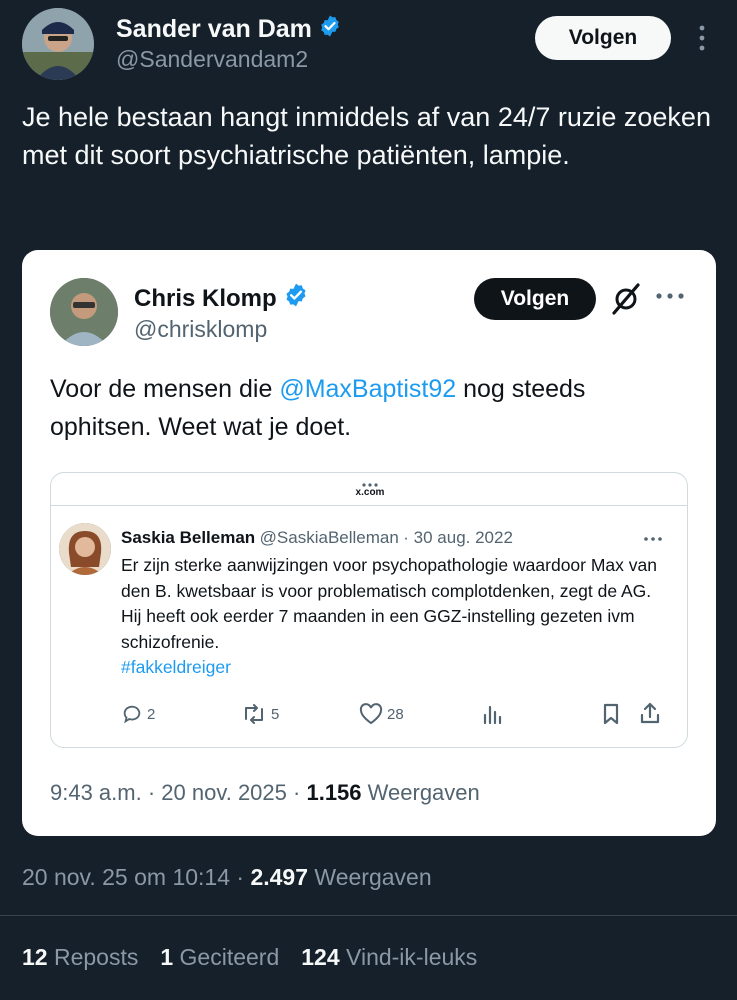 The width and height of the screenshot is (737, 1000). I want to click on reposts-count: 12, so click(35, 957).